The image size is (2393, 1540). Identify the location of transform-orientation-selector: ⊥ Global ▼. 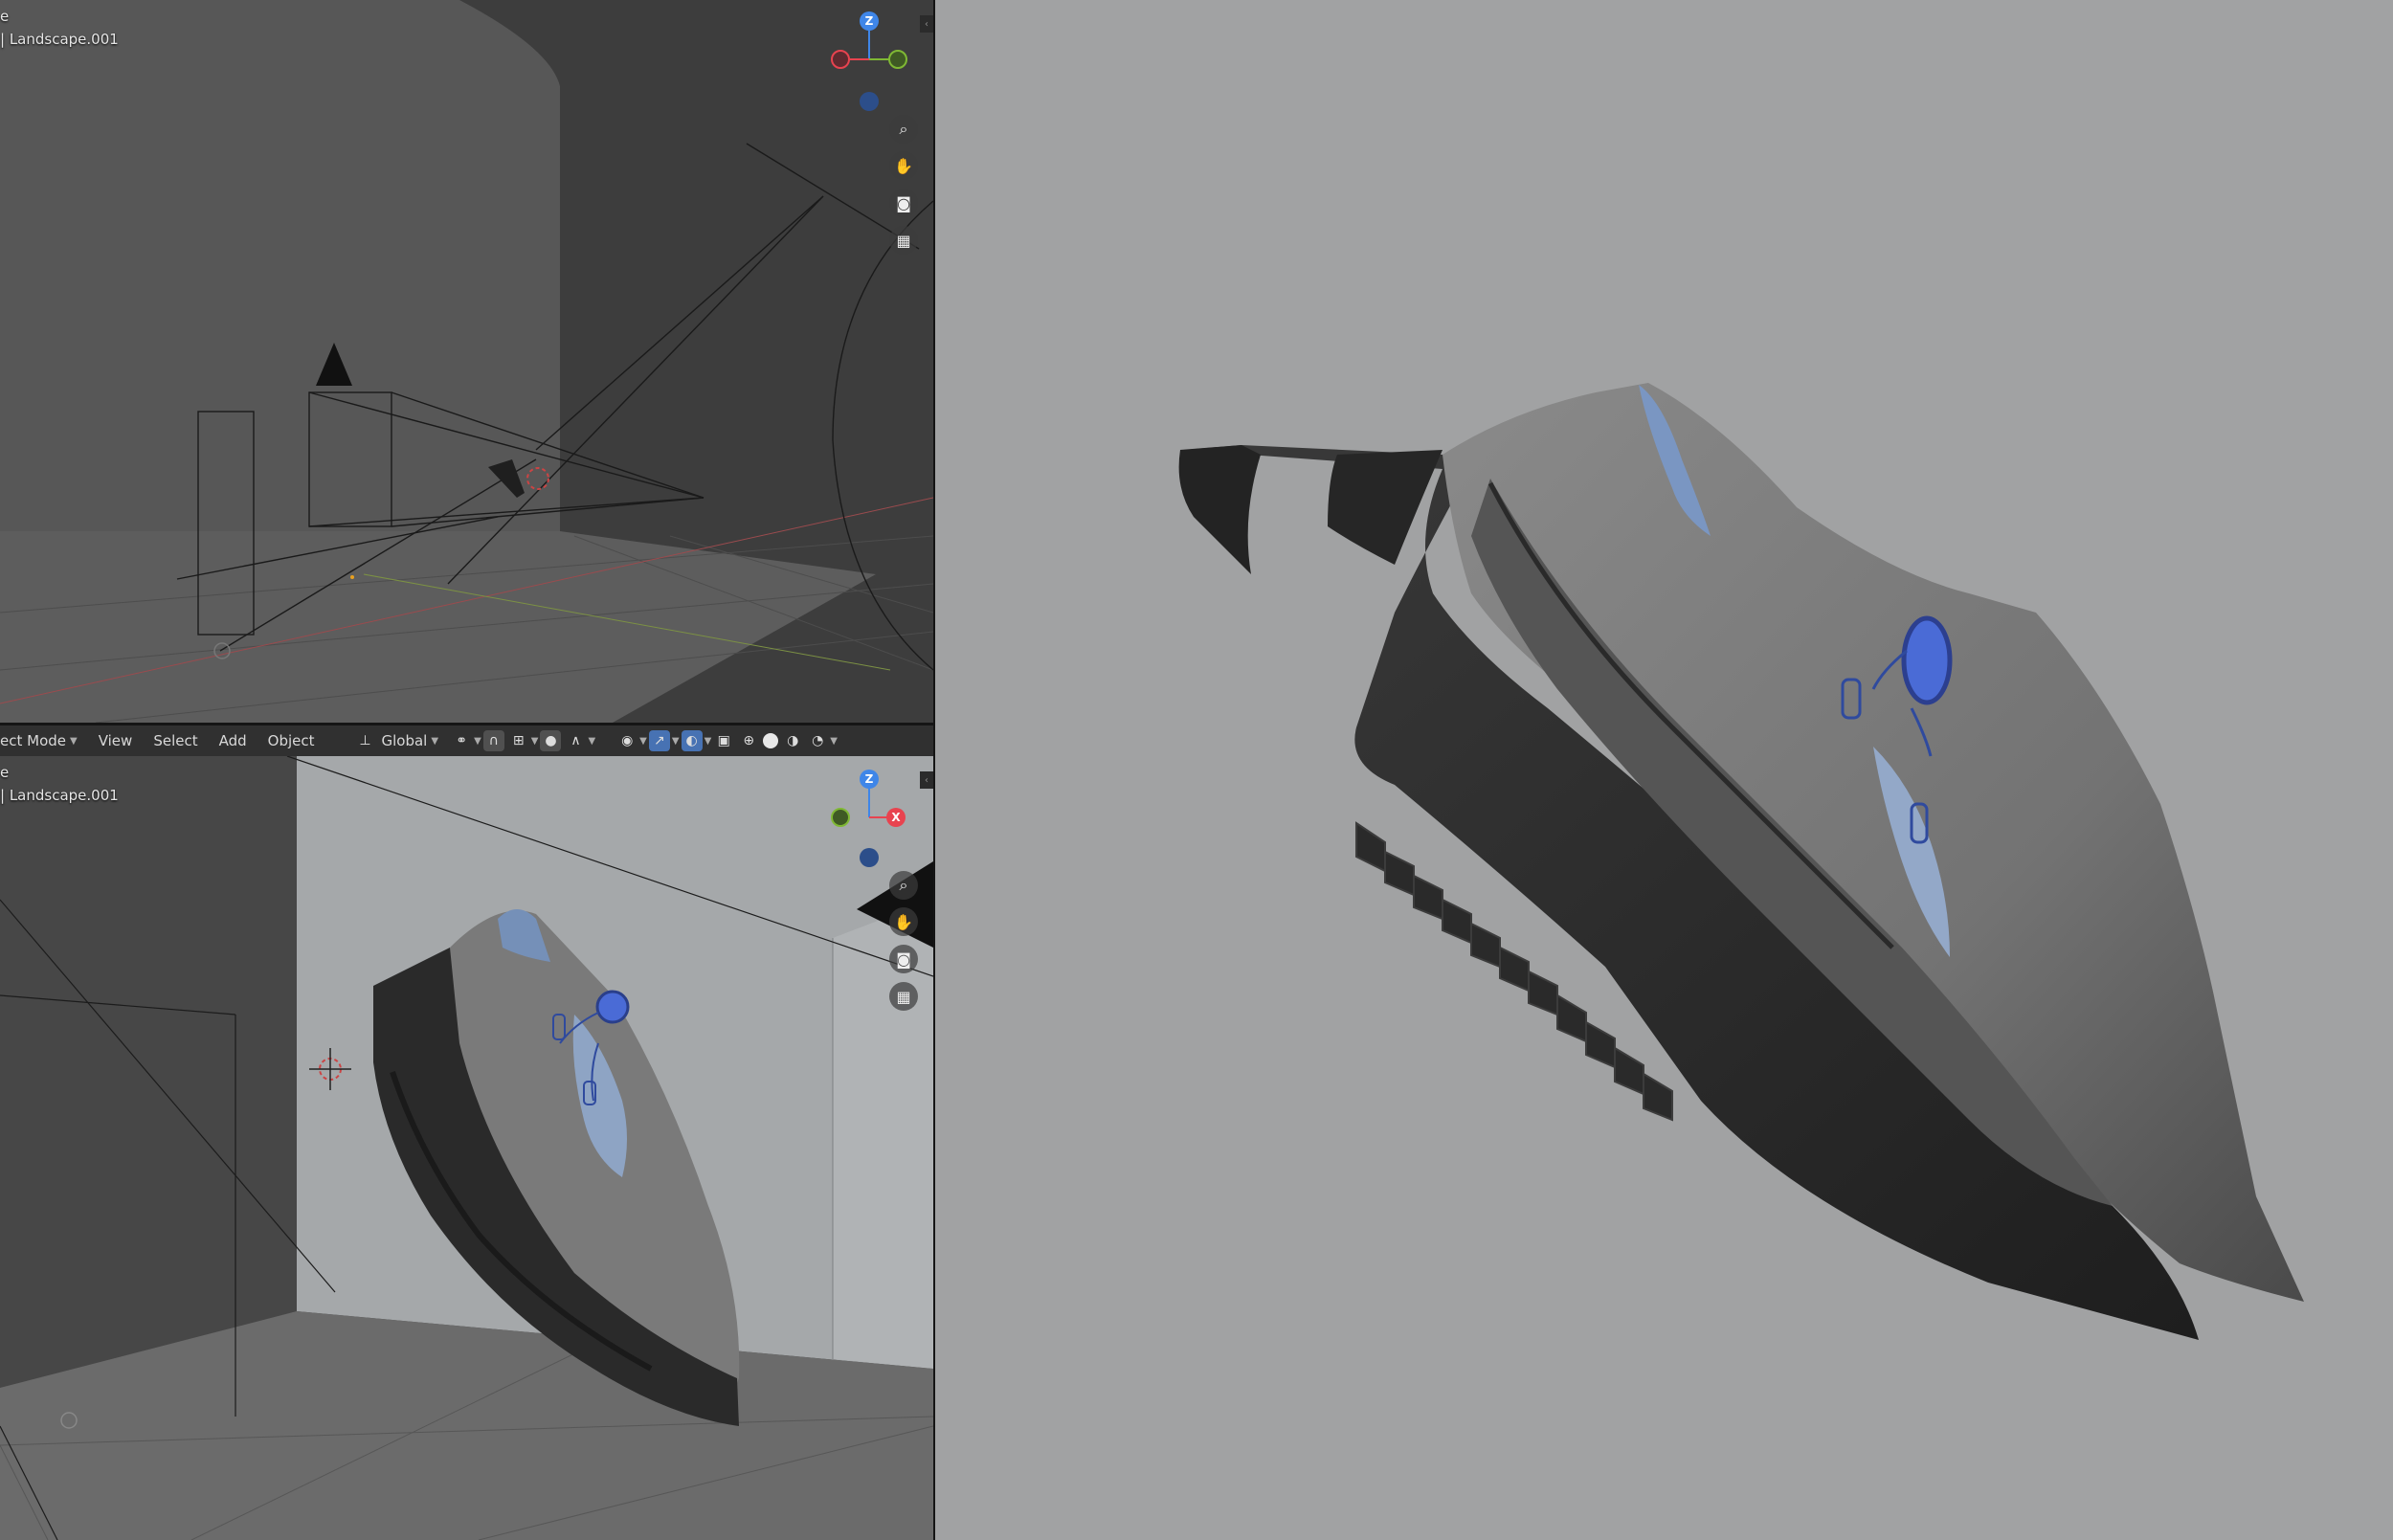
(397, 740).